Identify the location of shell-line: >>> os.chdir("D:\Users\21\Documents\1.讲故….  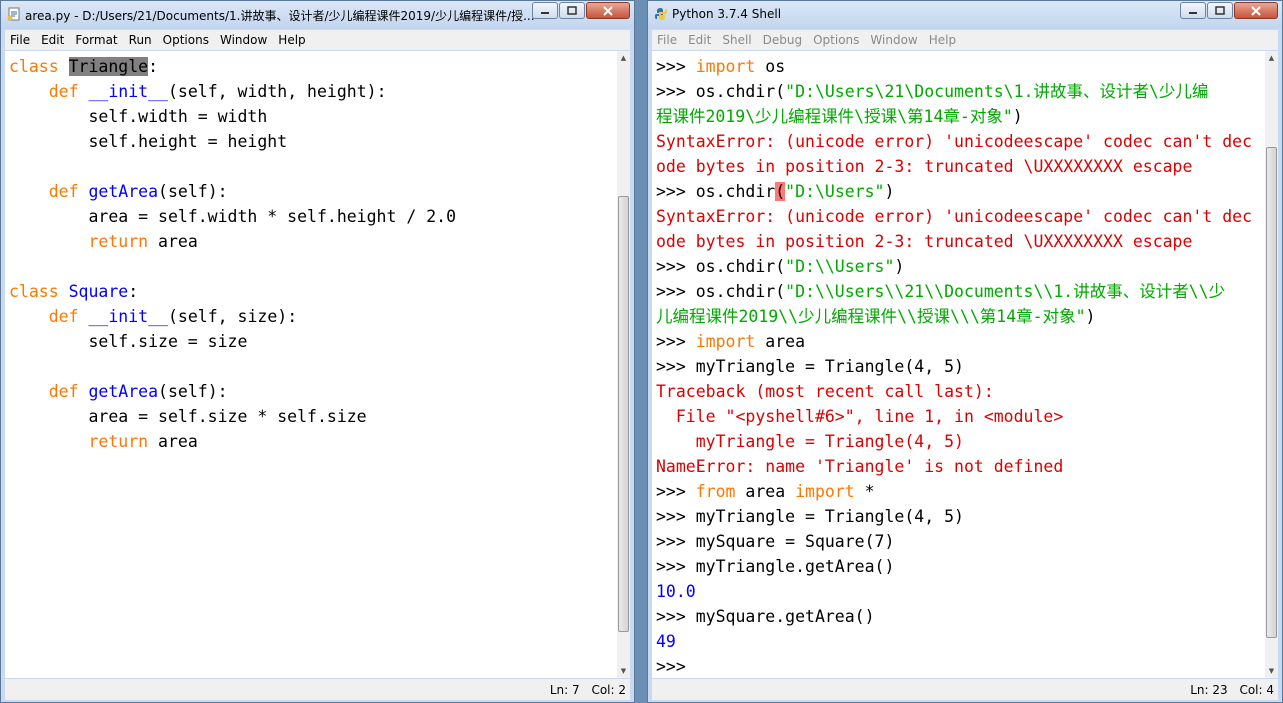
(954, 91).